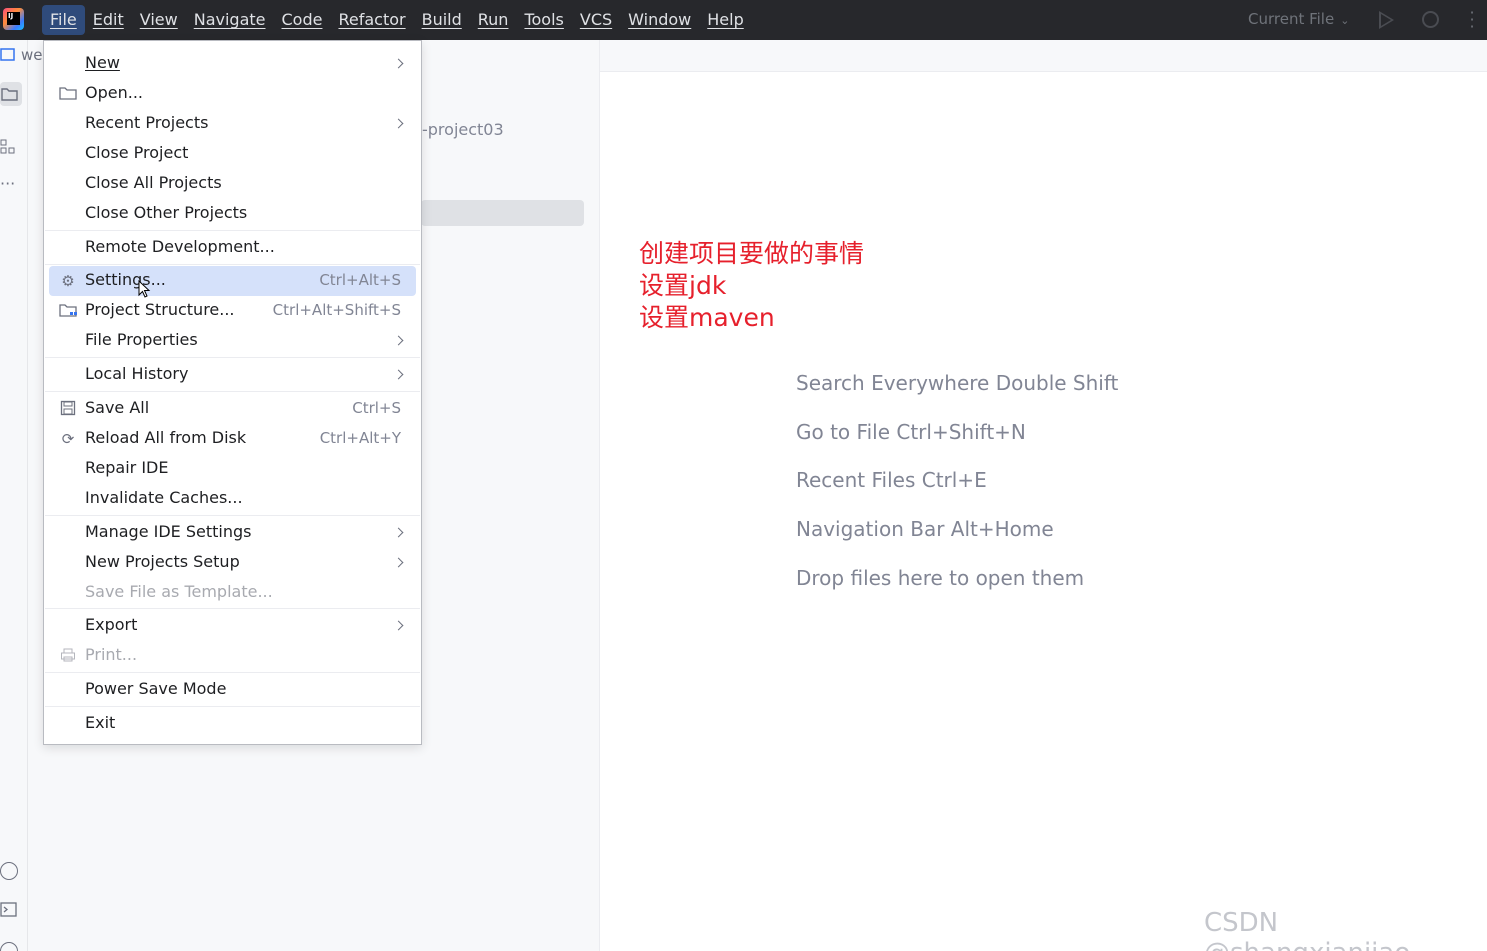 The height and width of the screenshot is (951, 1487). Describe the element at coordinates (360, 438) in the screenshot. I see `menu-item-shortcut: Ctrl+Alt+Y` at that location.